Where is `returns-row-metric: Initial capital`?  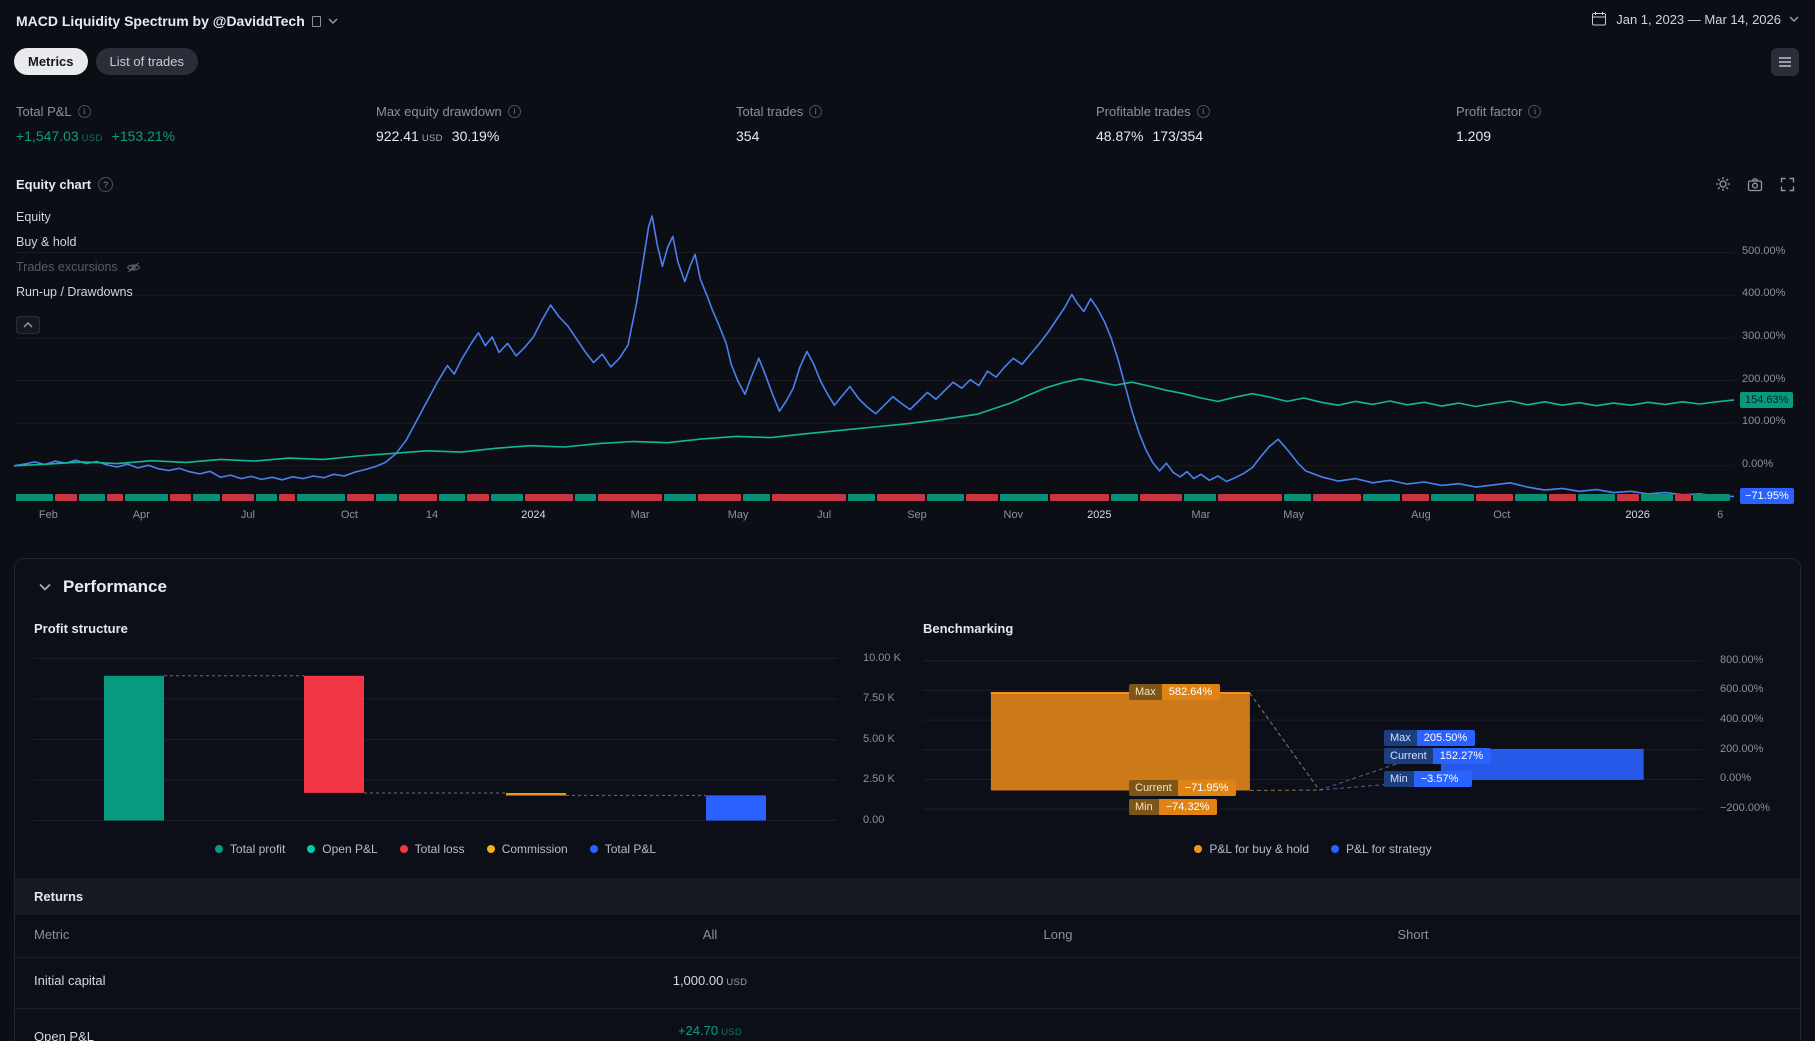
returns-row-metric: Initial capital is located at coordinates (70, 980).